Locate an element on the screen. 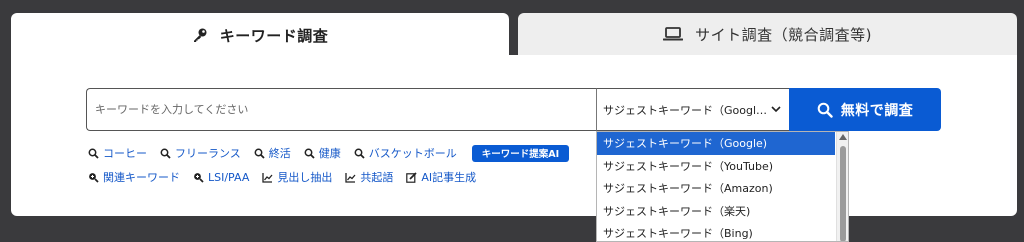 The image size is (1024, 242). tool-link-label: 共起語 is located at coordinates (377, 177).